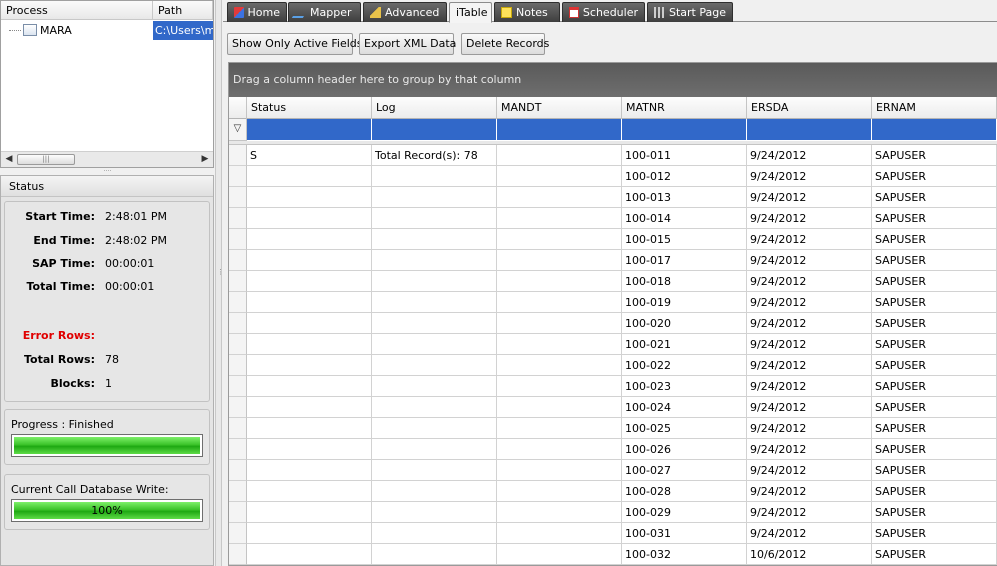 This screenshot has height=566, width=997. Describe the element at coordinates (77, 10) in the screenshot. I see `column-header-process: Process` at that location.